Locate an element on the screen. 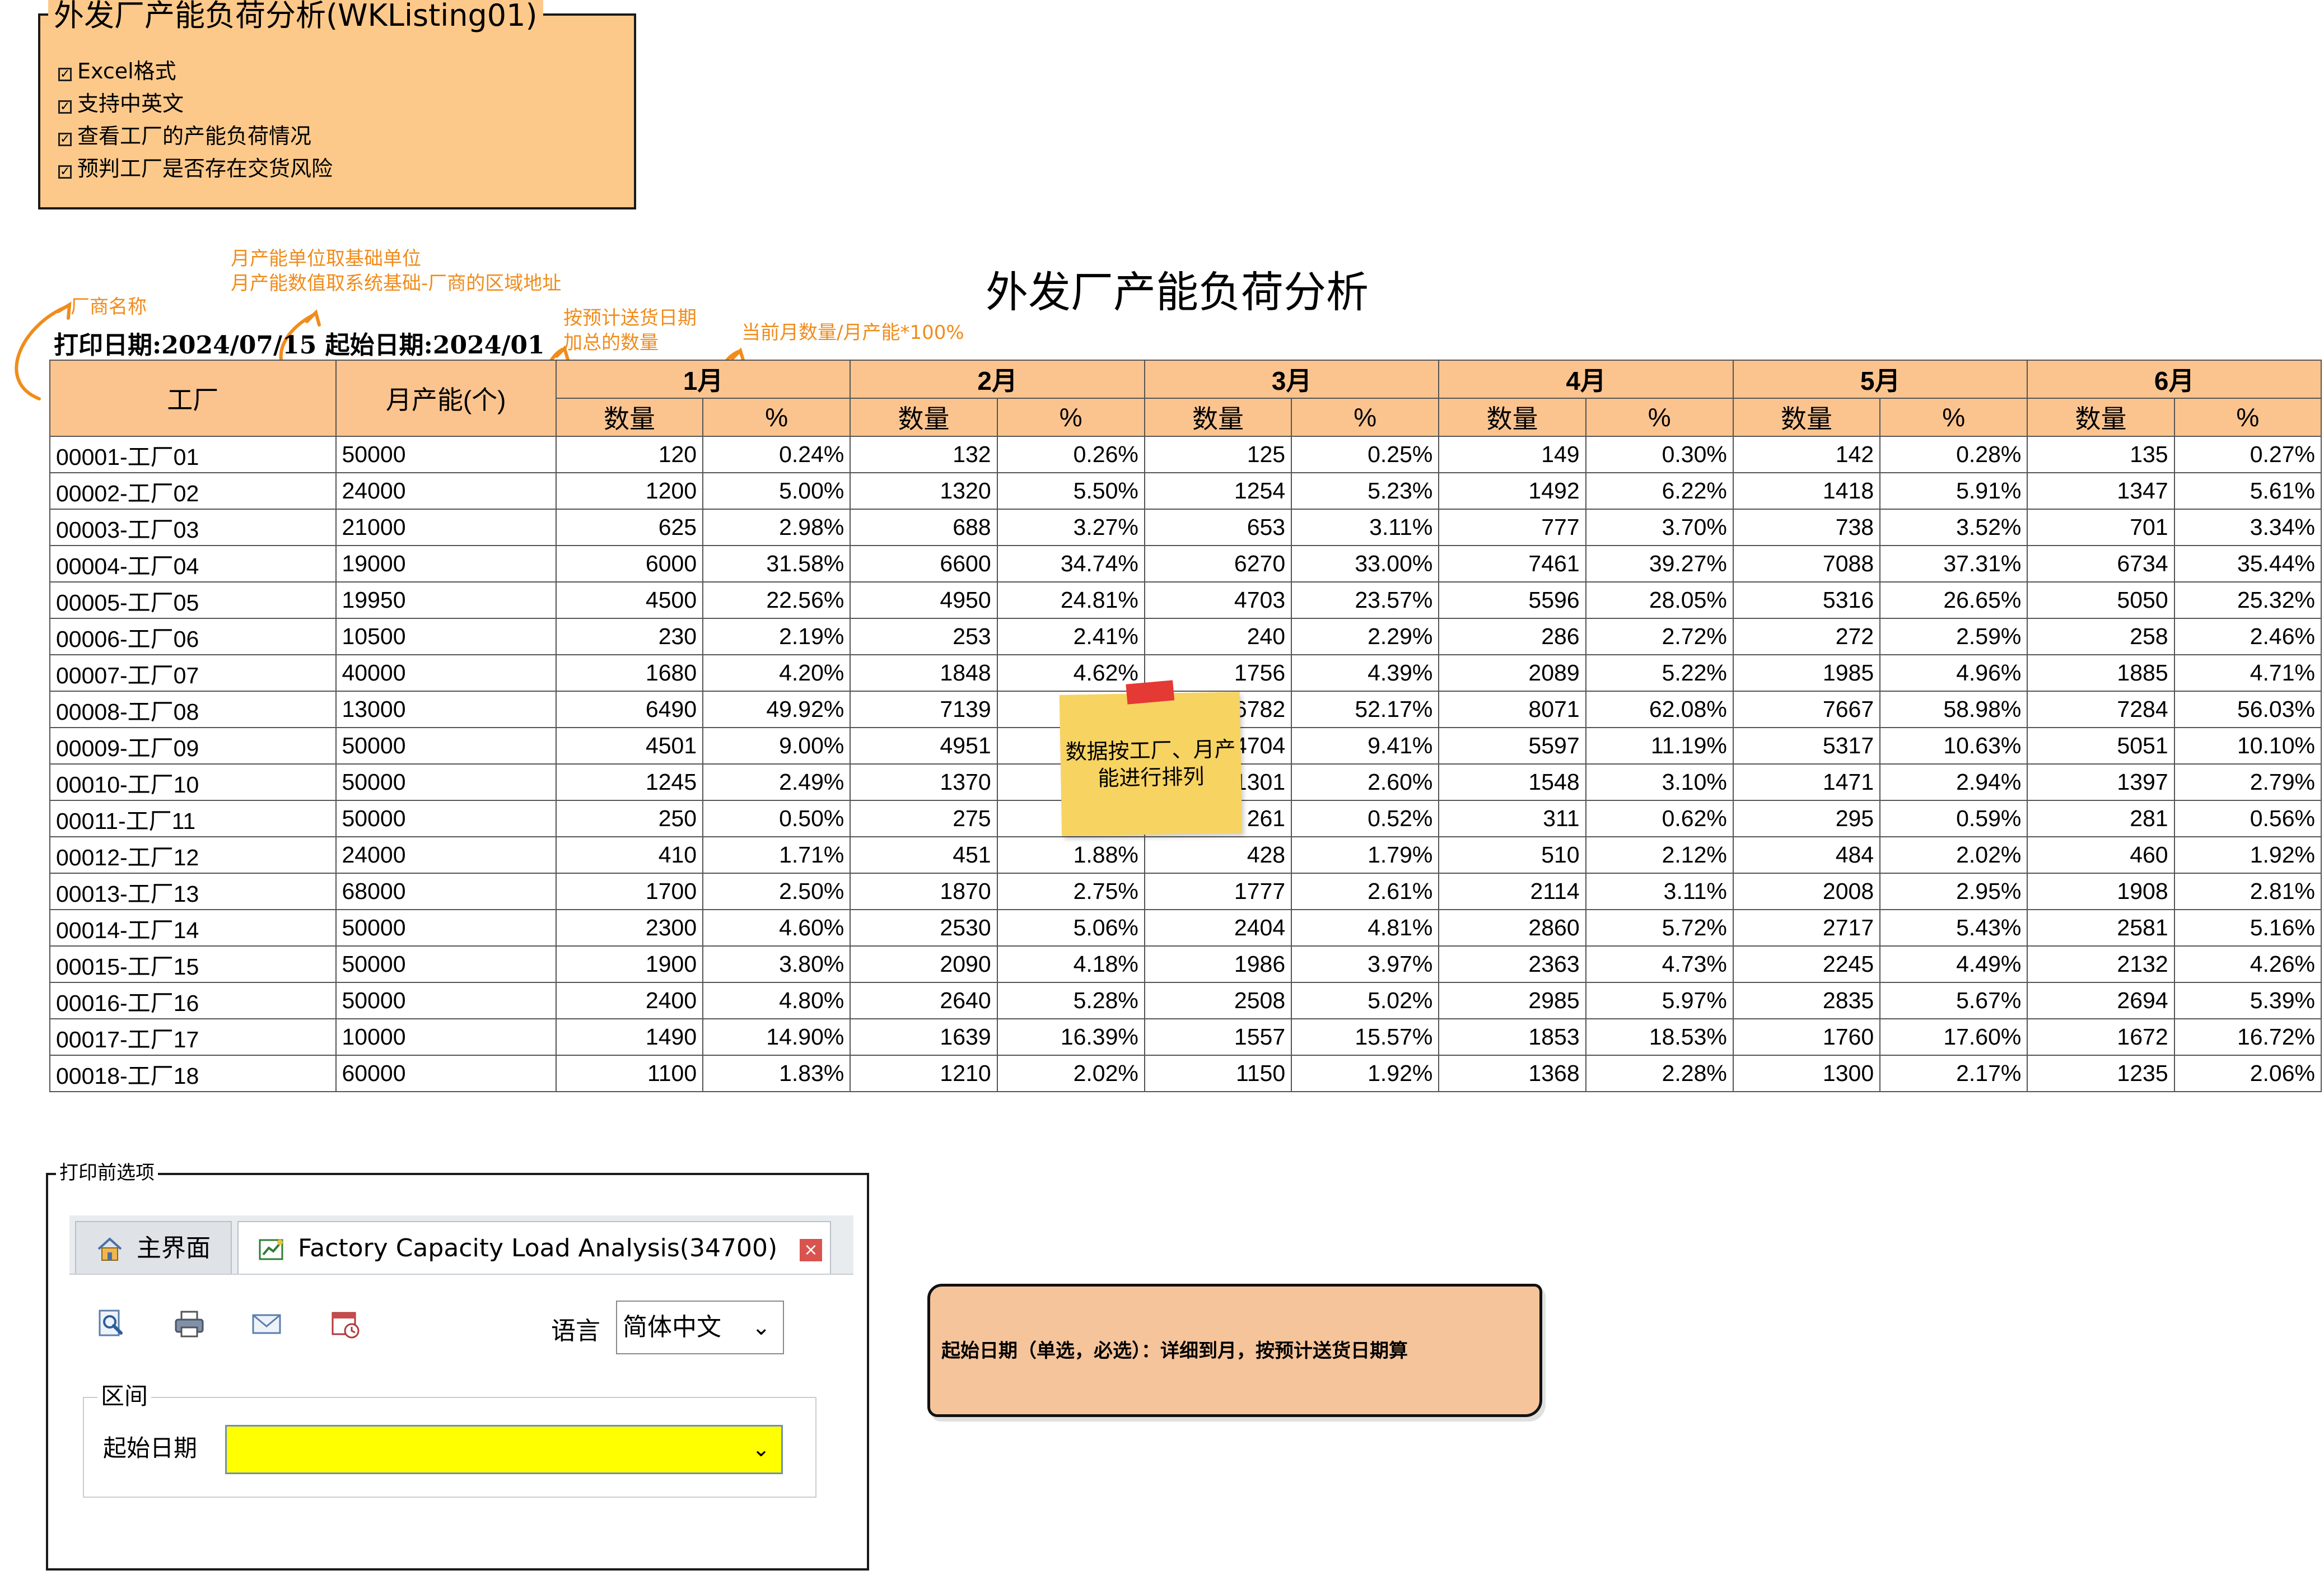  chevron-down-icon: ⌄ is located at coordinates (761, 1449).